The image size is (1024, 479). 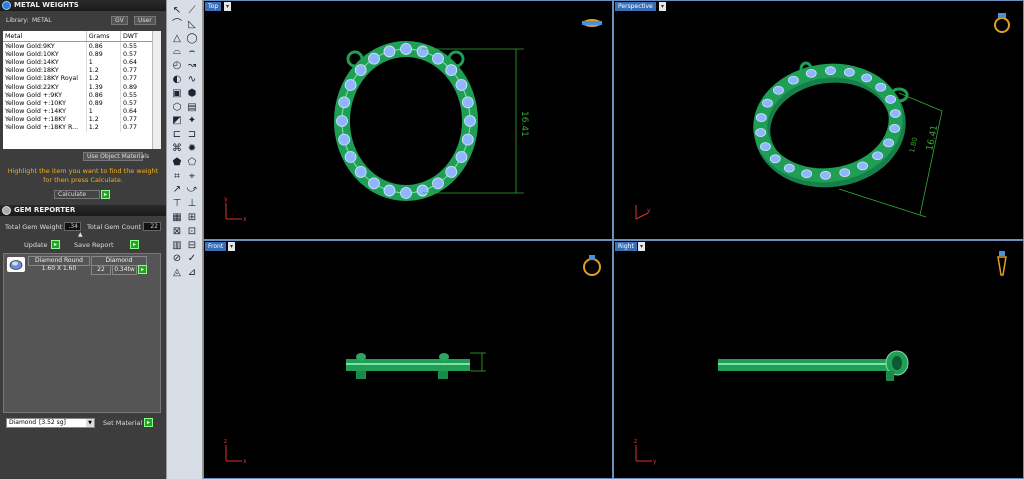 I want to click on metal-table-cell: Yellow Gold +:18KY, so click(x=45, y=119).